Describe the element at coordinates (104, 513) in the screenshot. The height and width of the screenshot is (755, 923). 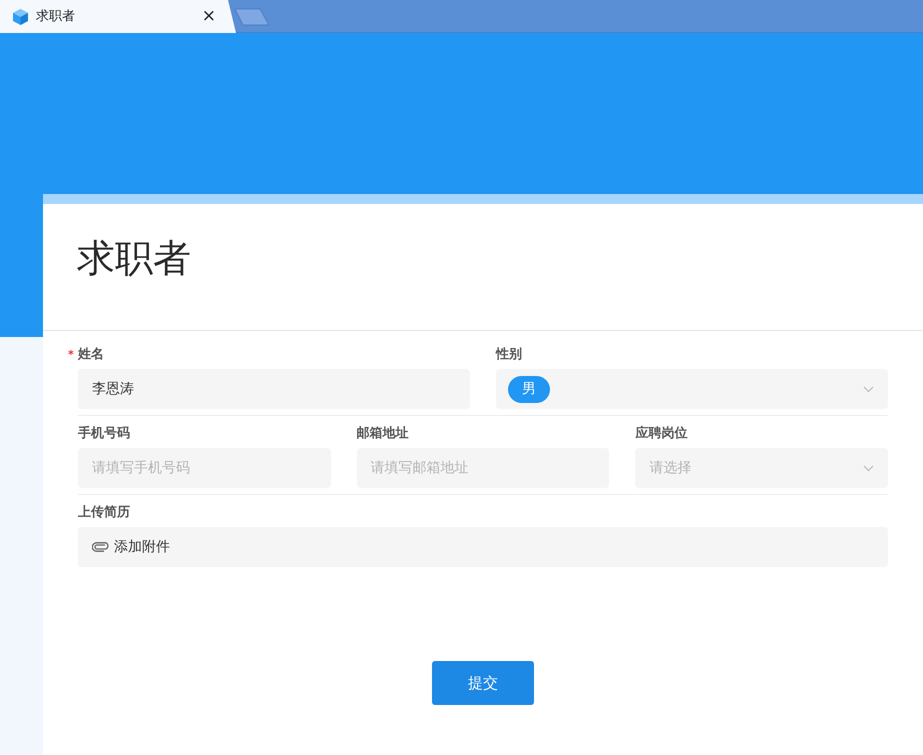
I see `field-label: 上传简历` at that location.